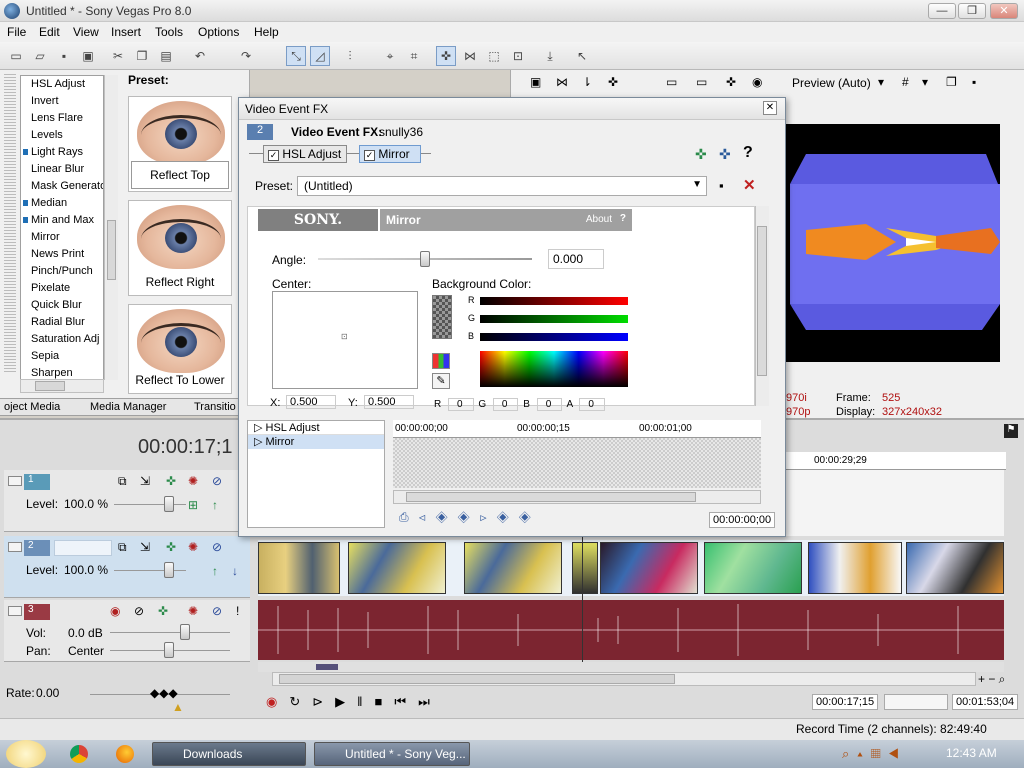 The width and height of the screenshot is (1024, 768). I want to click on auto-crossfade-icon: ⫶, so click(350, 56).